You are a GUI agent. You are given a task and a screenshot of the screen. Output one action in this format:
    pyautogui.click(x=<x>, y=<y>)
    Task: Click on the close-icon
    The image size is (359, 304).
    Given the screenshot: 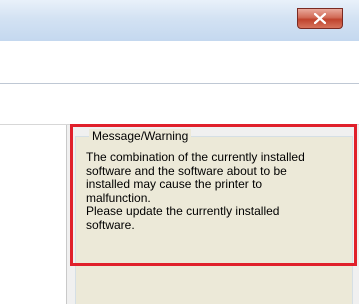 What is the action you would take?
    pyautogui.click(x=320, y=18)
    